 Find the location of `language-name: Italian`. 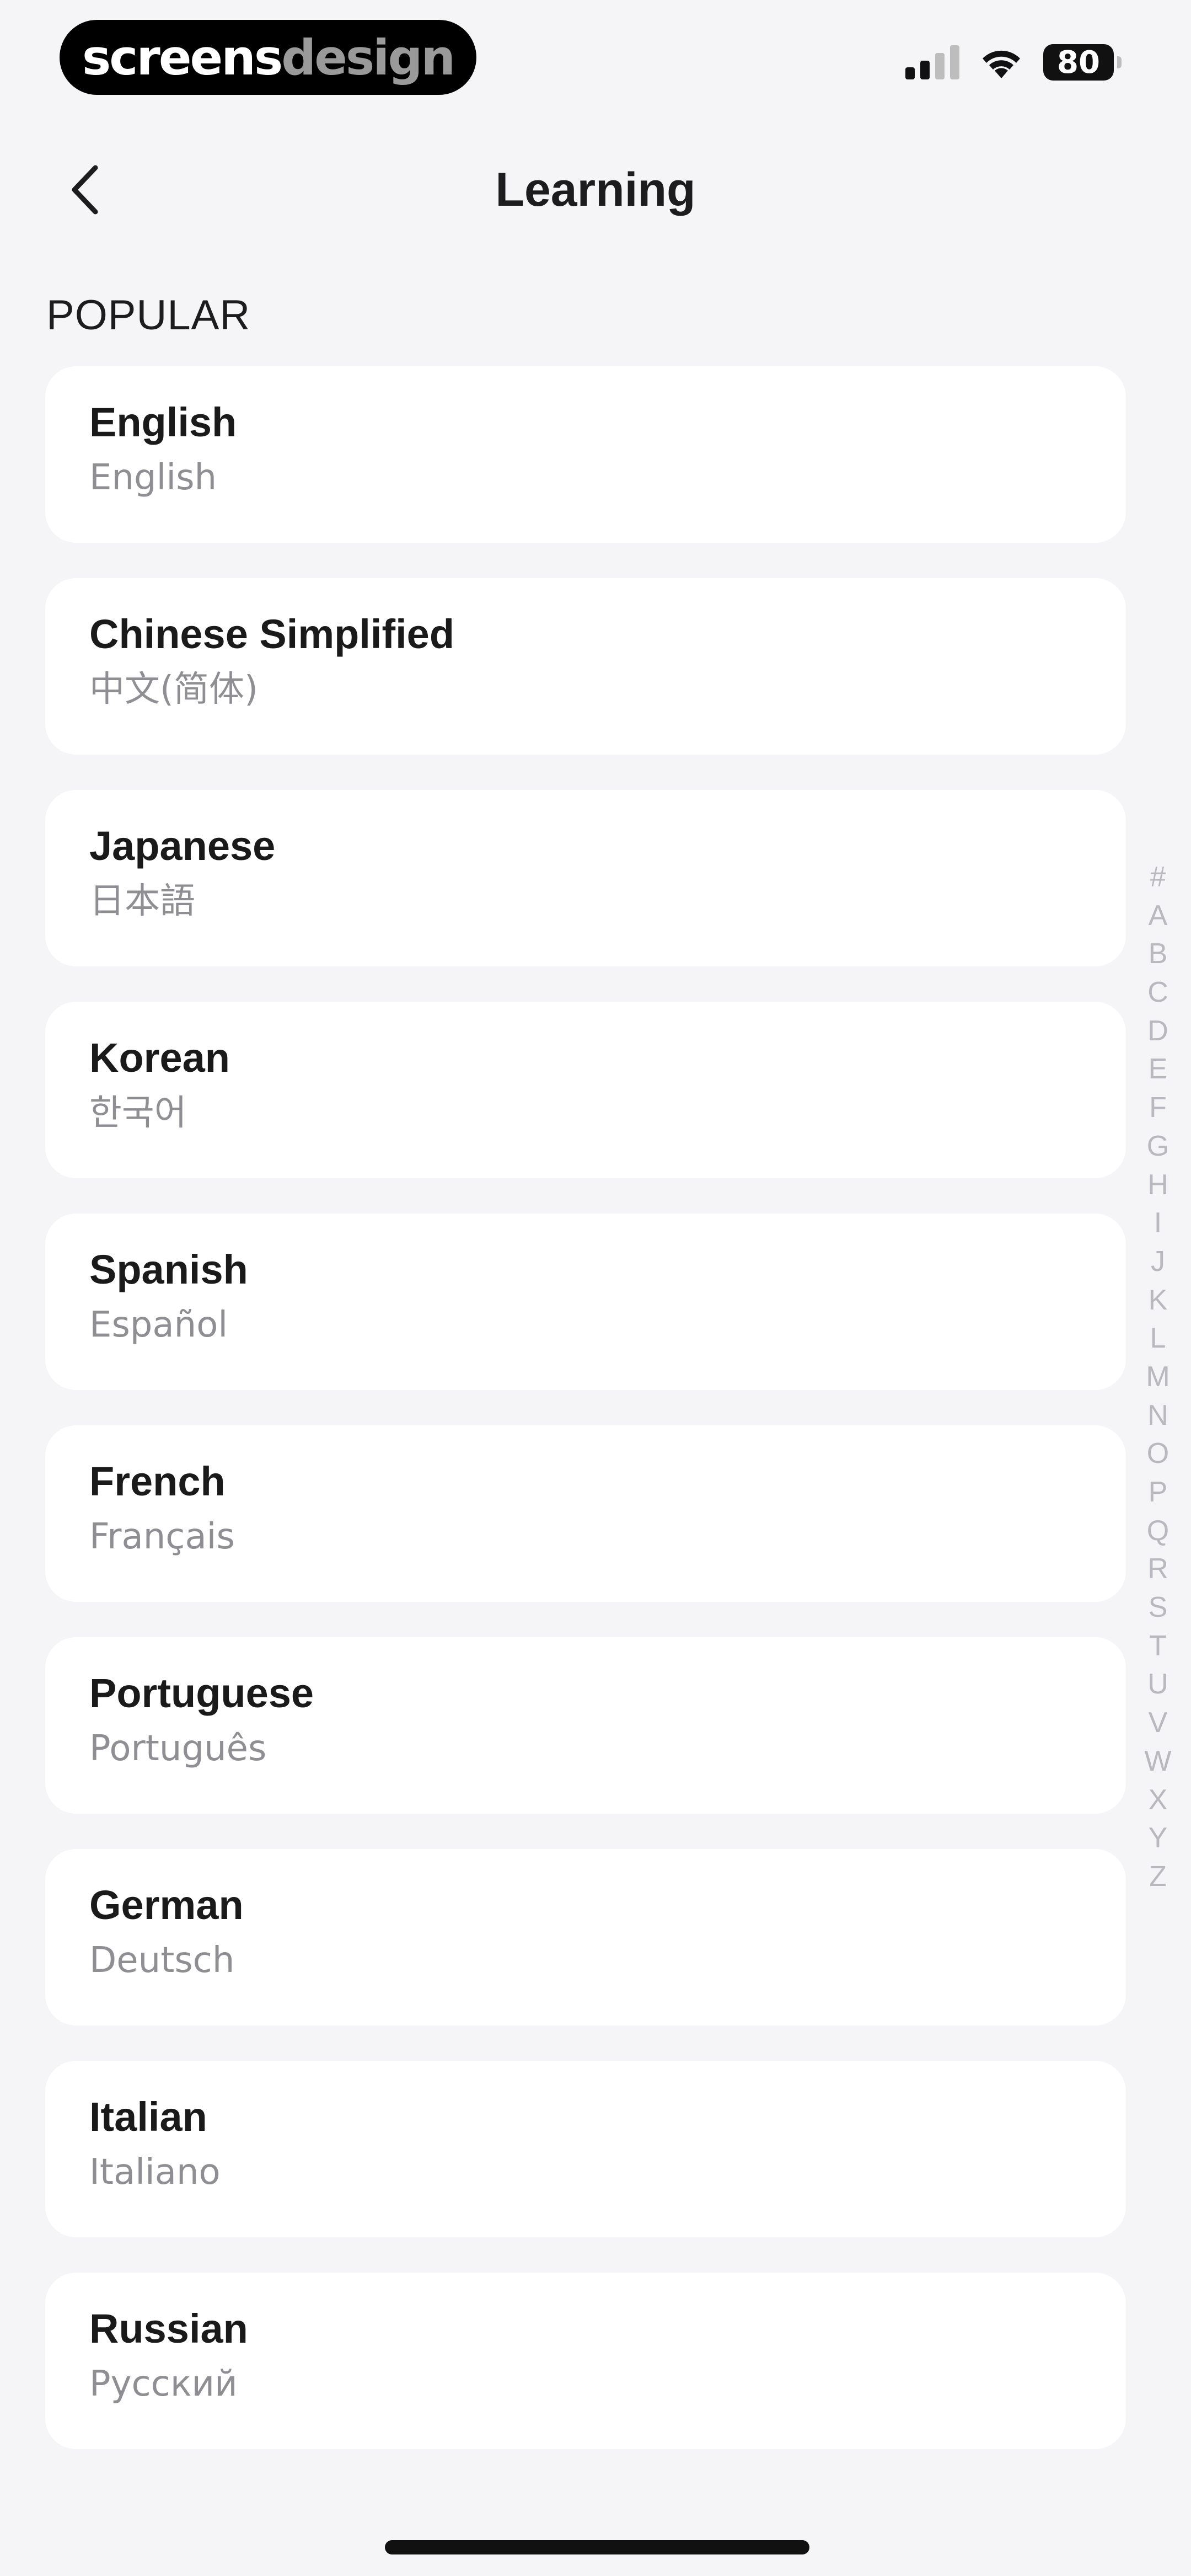

language-name: Italian is located at coordinates (148, 2117).